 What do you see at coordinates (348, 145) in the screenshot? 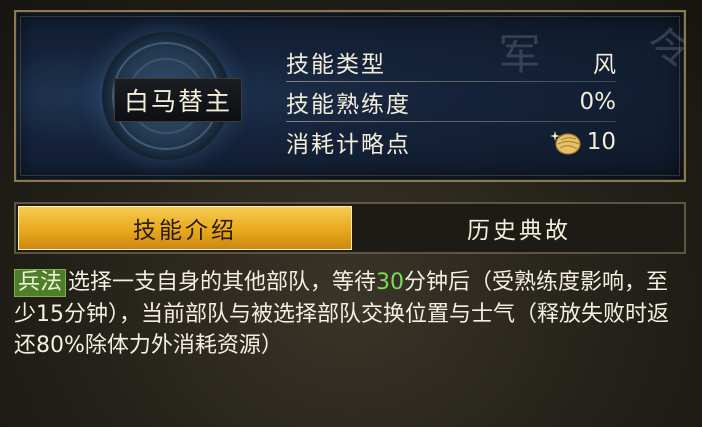
I see `stat-label: 消耗计略点` at bounding box center [348, 145].